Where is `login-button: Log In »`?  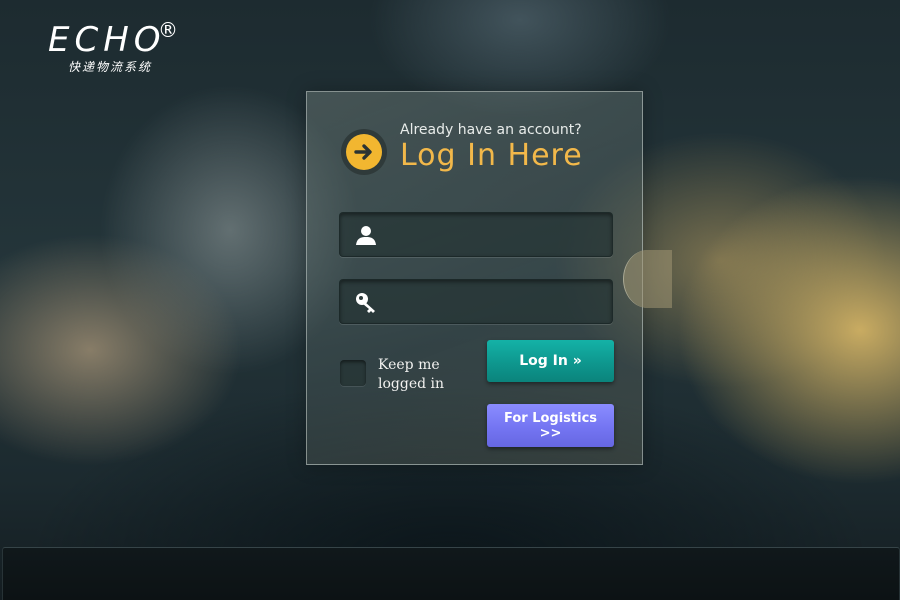
login-button: Log In » is located at coordinates (550, 361).